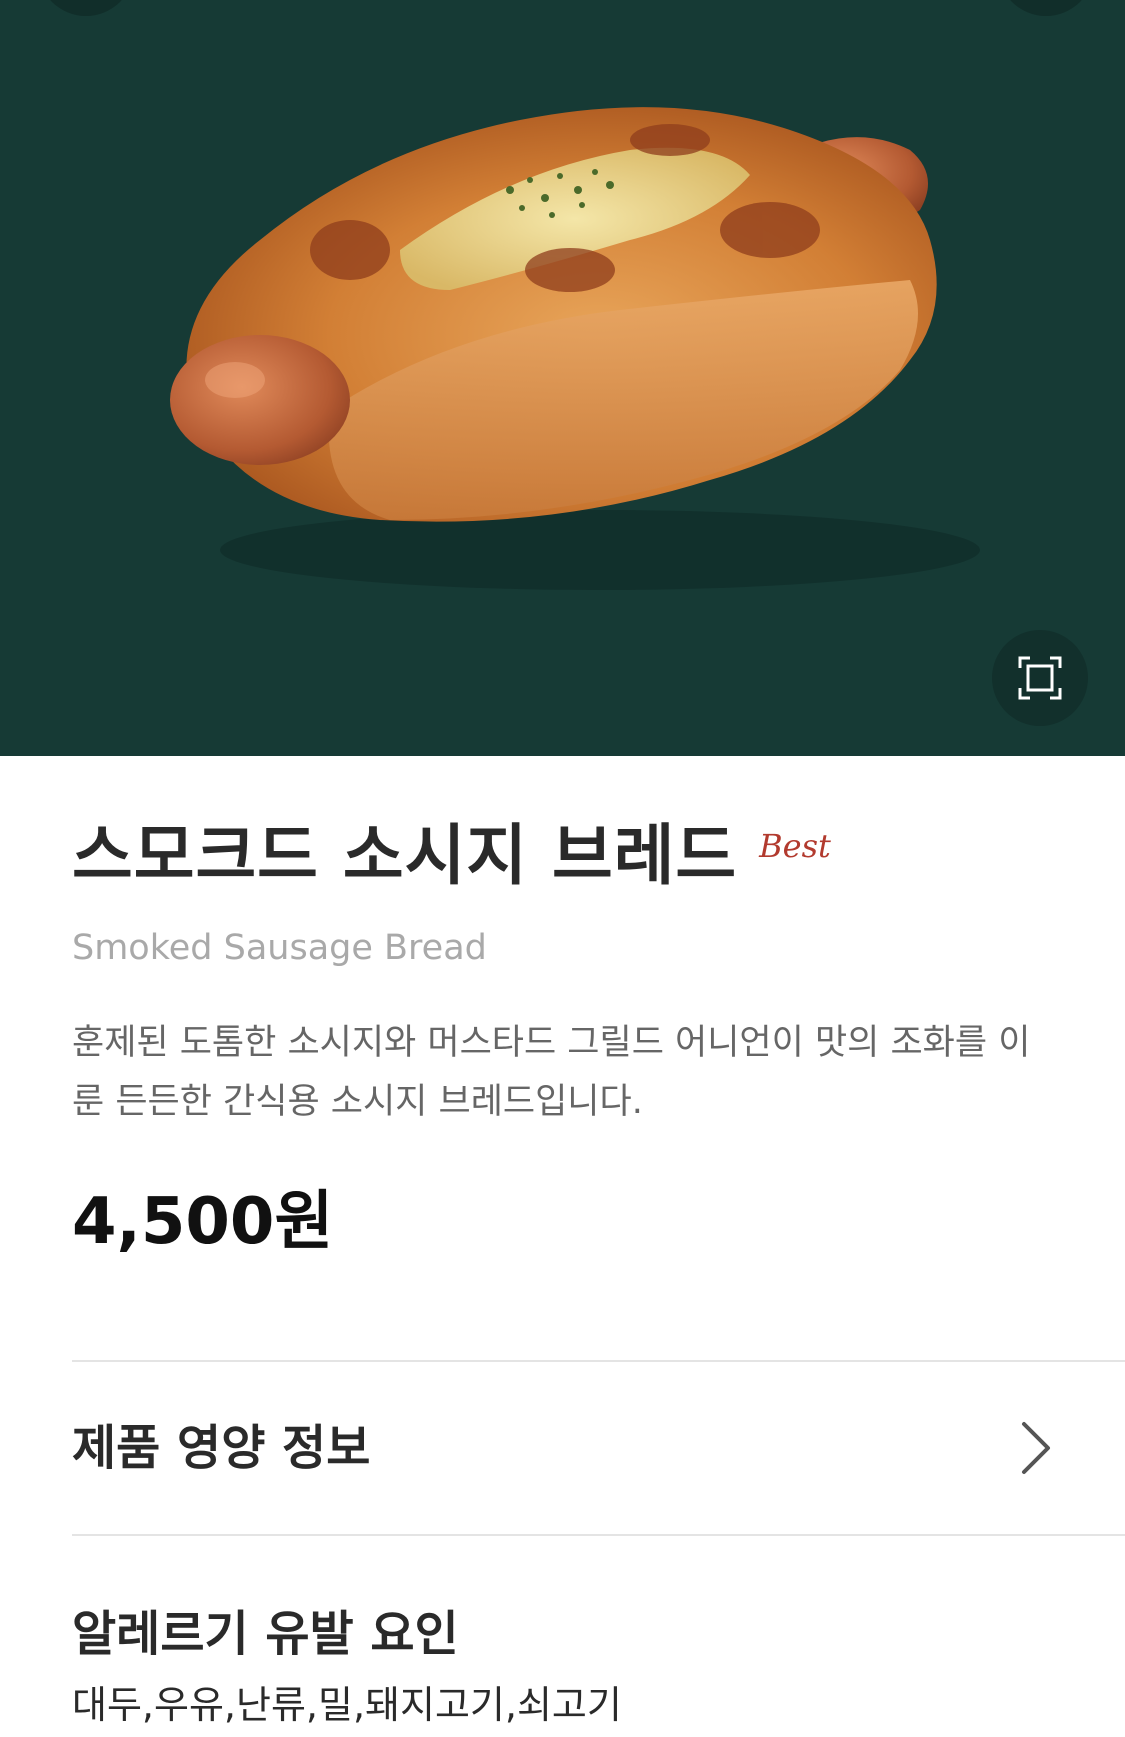 Image resolution: width=1125 pixels, height=1737 pixels. Describe the element at coordinates (279, 948) in the screenshot. I see `product-name-english: Smoked Sausage Bread` at that location.